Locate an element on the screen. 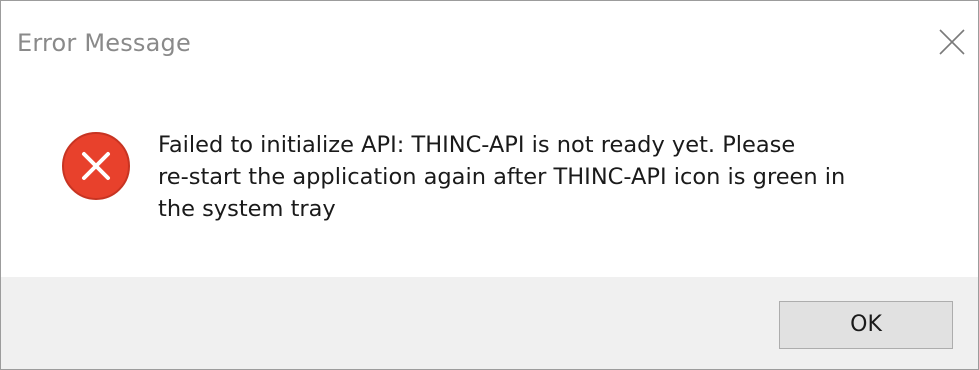  message-line: the system tray is located at coordinates (247, 209).